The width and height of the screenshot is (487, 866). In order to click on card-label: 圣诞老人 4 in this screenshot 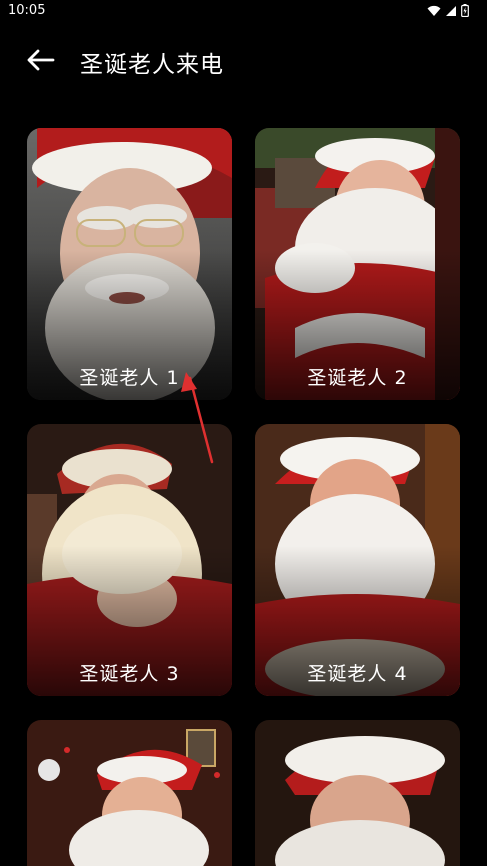, I will do `click(357, 674)`.